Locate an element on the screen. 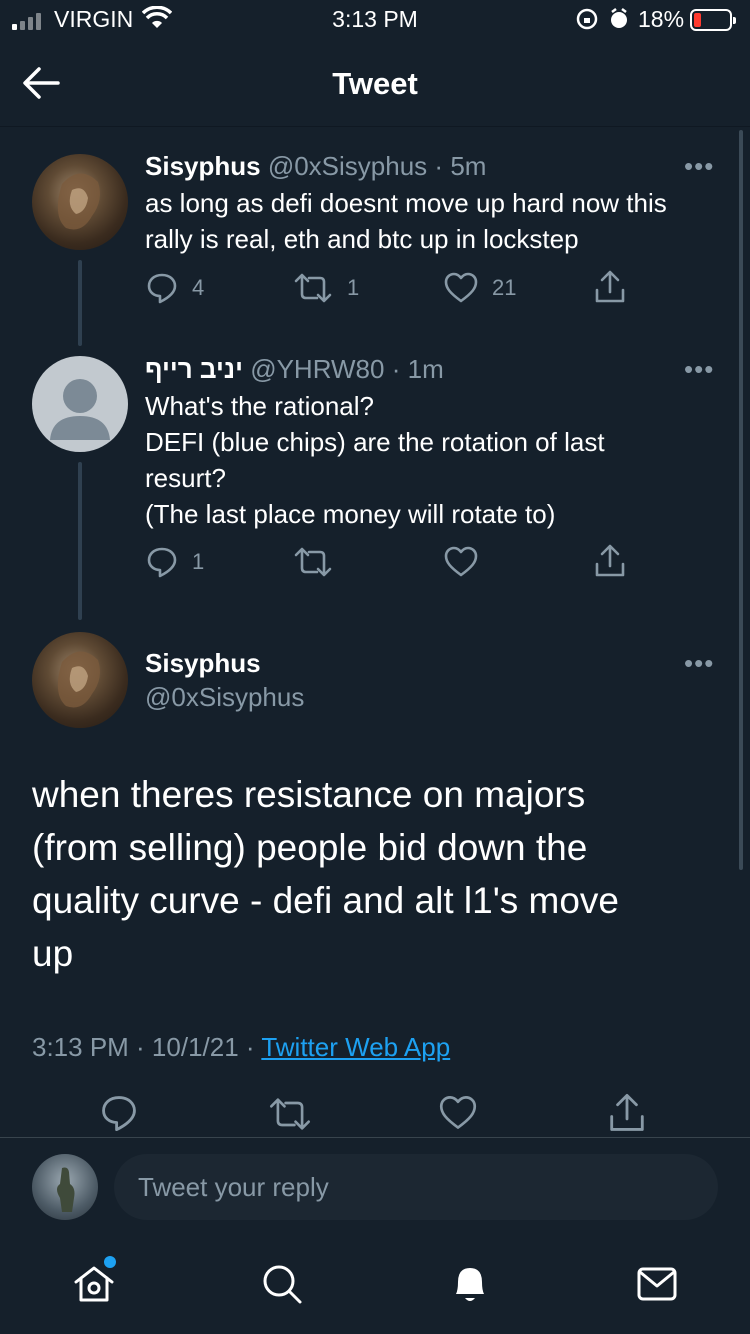 This screenshot has width=750, height=1334. status-icons is located at coordinates (604, 22).